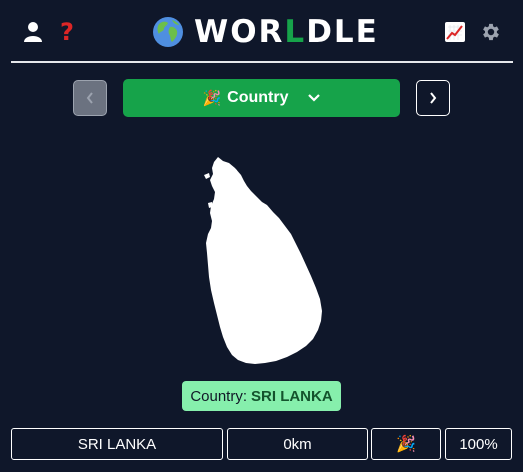  What do you see at coordinates (117, 444) in the screenshot?
I see `guess-country: SRI LANKA` at bounding box center [117, 444].